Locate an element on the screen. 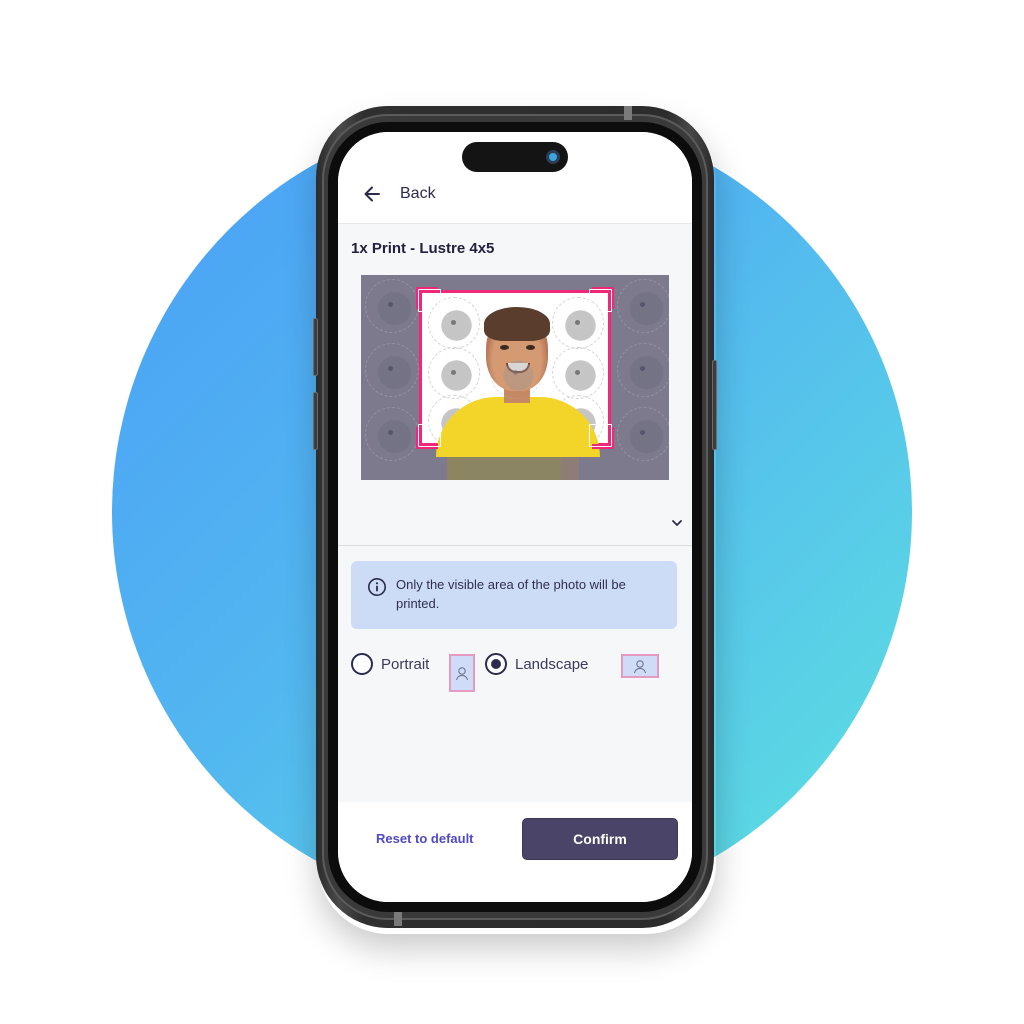  portrait-thumbnail-icon is located at coordinates (462, 673).